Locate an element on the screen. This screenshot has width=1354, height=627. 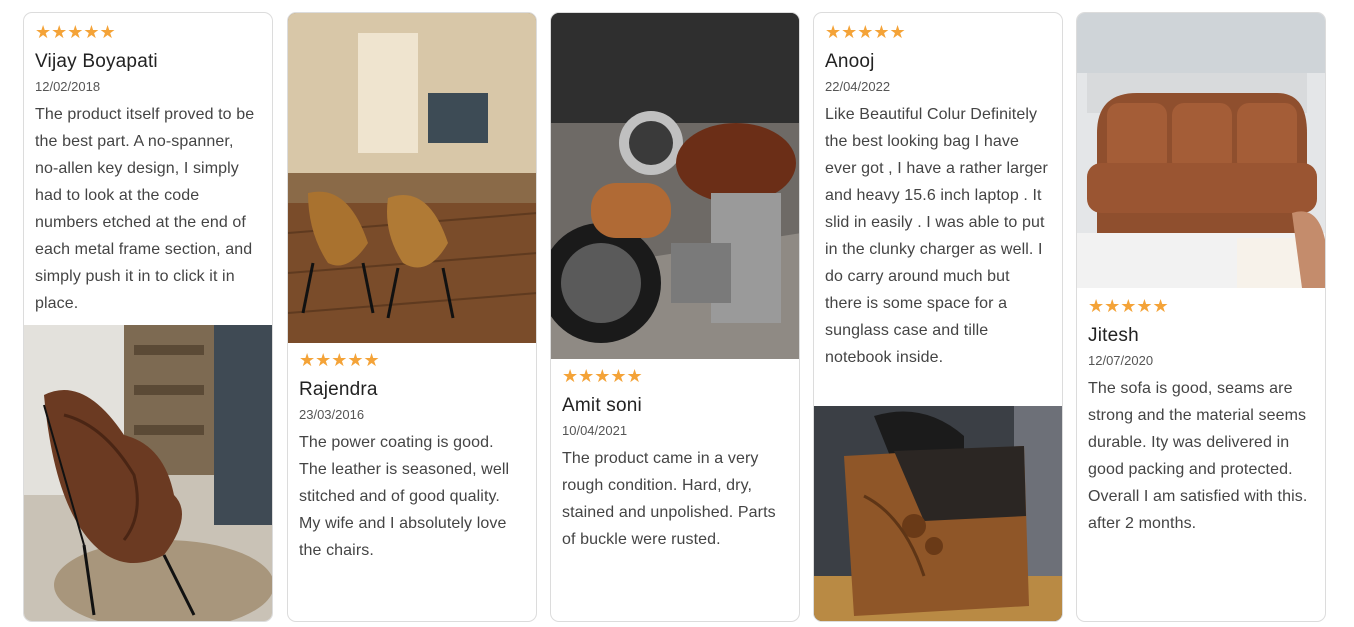
reviewer-name: Rajendra is located at coordinates (338, 389).